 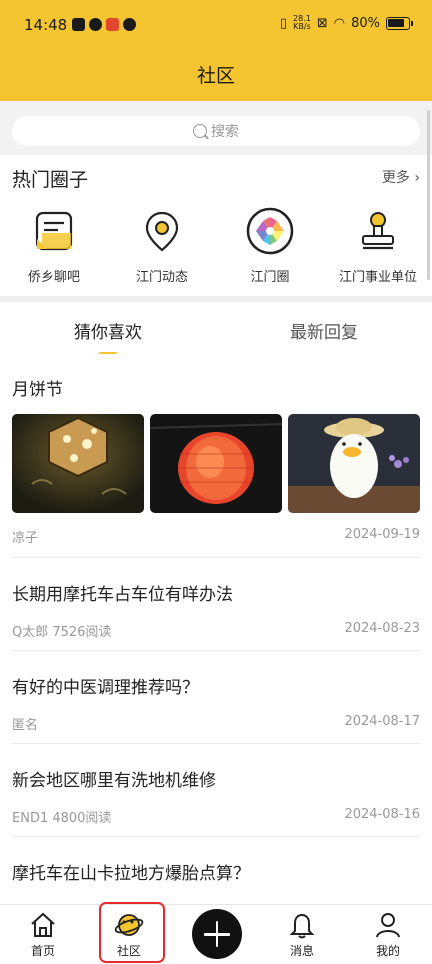 What do you see at coordinates (95, 24) in the screenshot?
I see `cloud-icon` at bounding box center [95, 24].